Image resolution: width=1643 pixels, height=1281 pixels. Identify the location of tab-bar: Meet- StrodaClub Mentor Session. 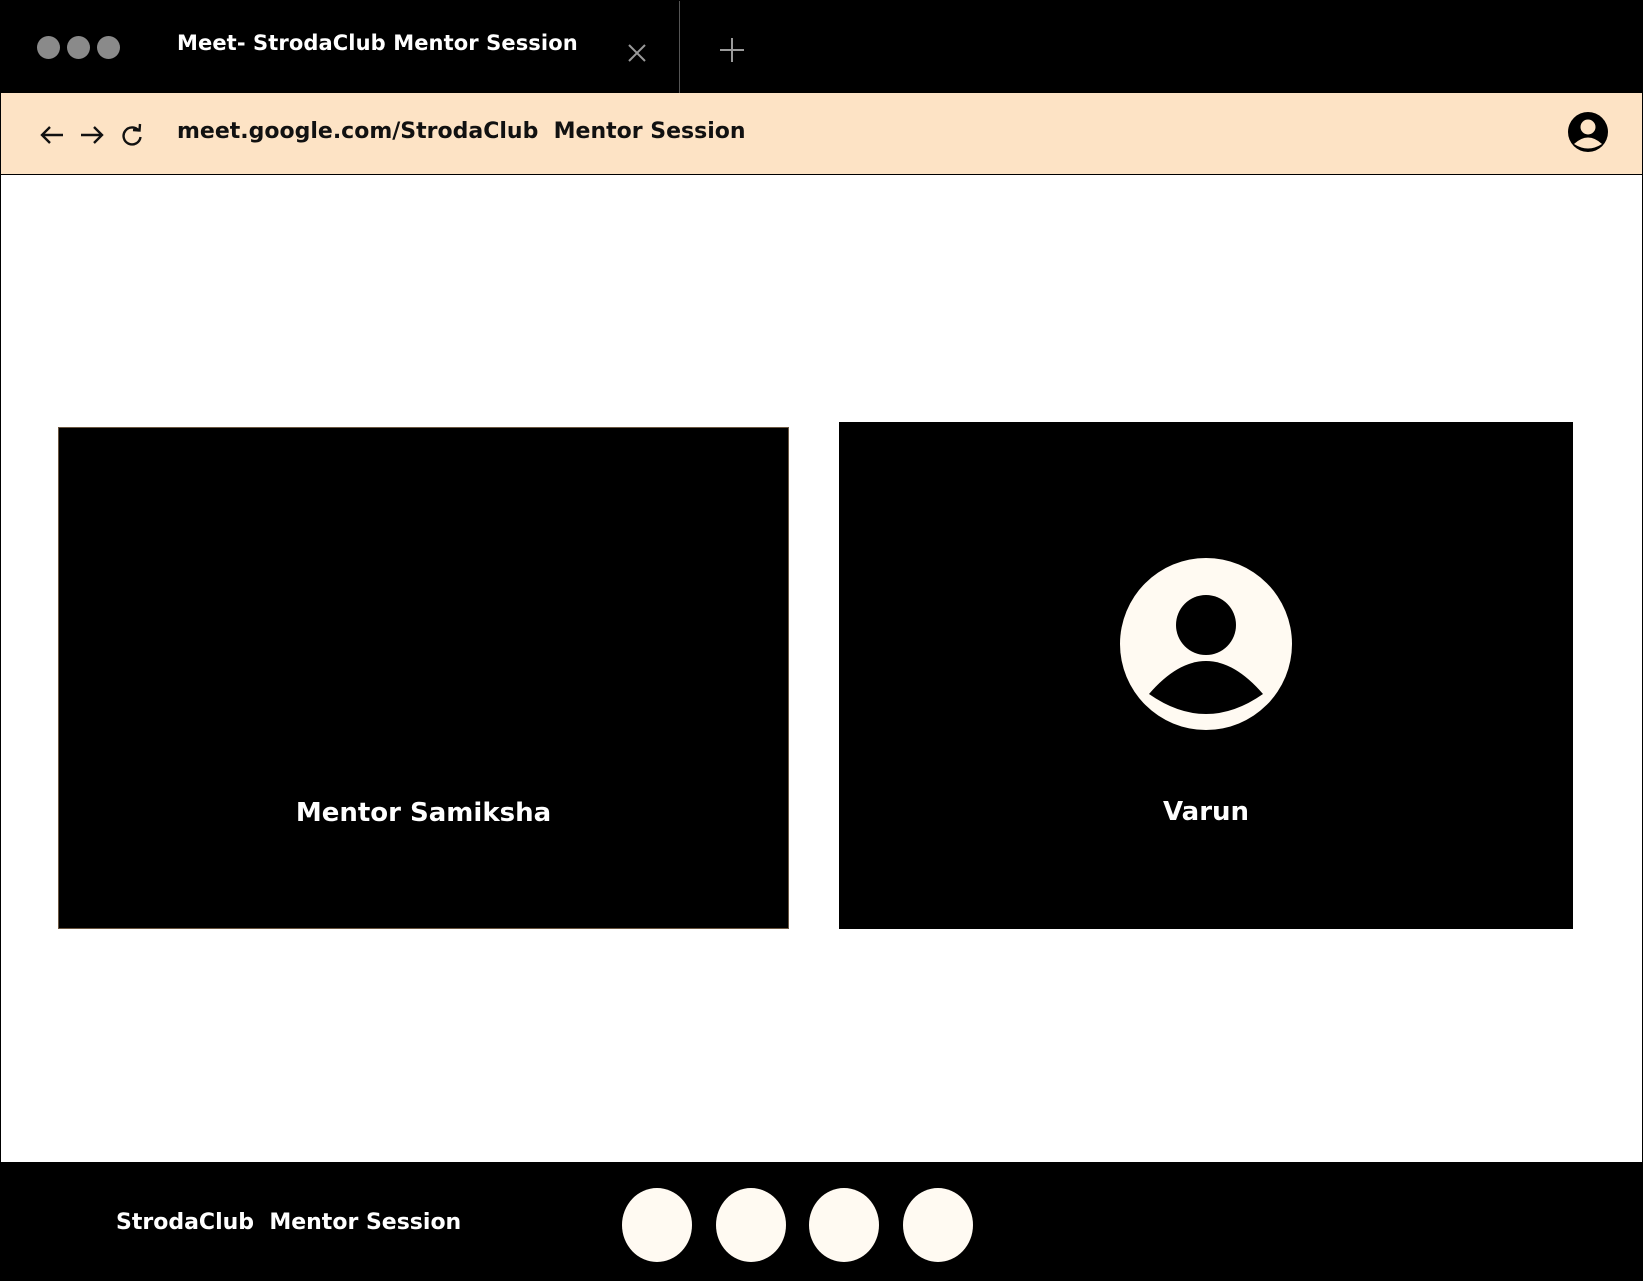
(821, 47).